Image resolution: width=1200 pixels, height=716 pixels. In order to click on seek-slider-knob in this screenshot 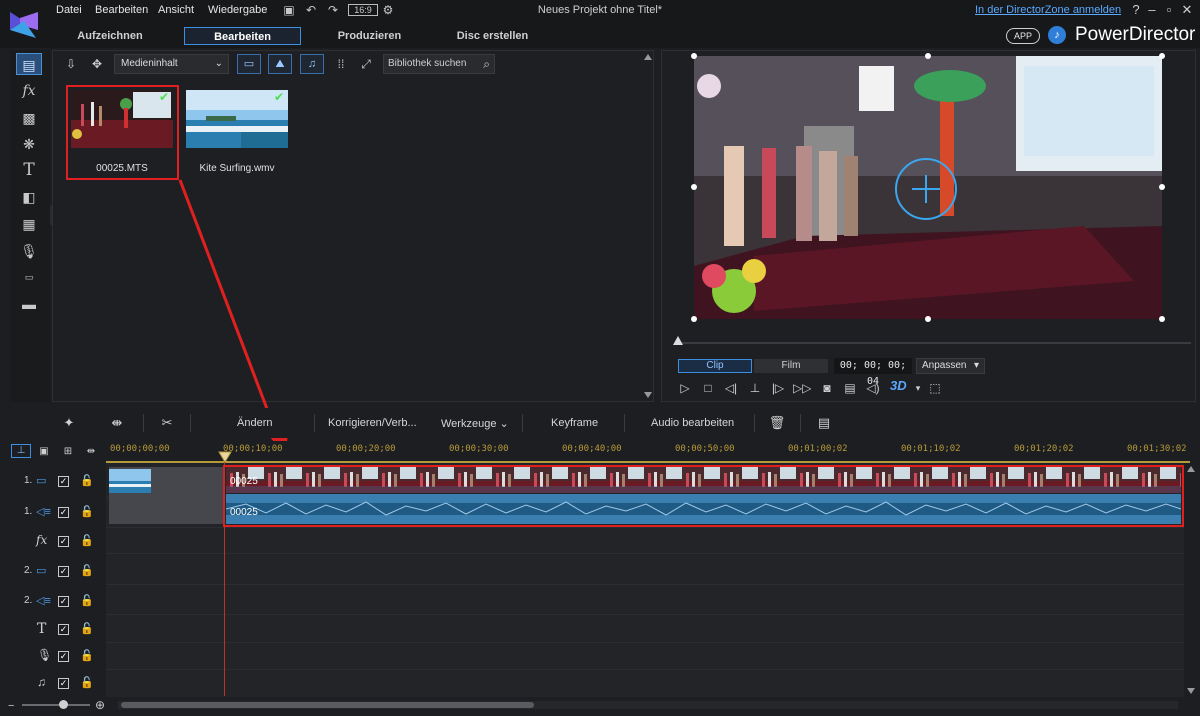, I will do `click(678, 340)`.